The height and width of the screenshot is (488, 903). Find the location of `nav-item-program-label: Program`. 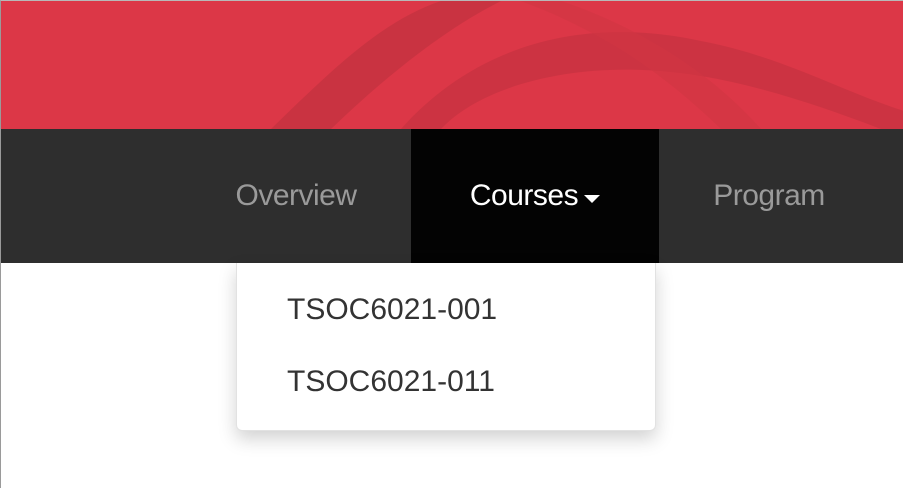

nav-item-program-label: Program is located at coordinates (769, 195).